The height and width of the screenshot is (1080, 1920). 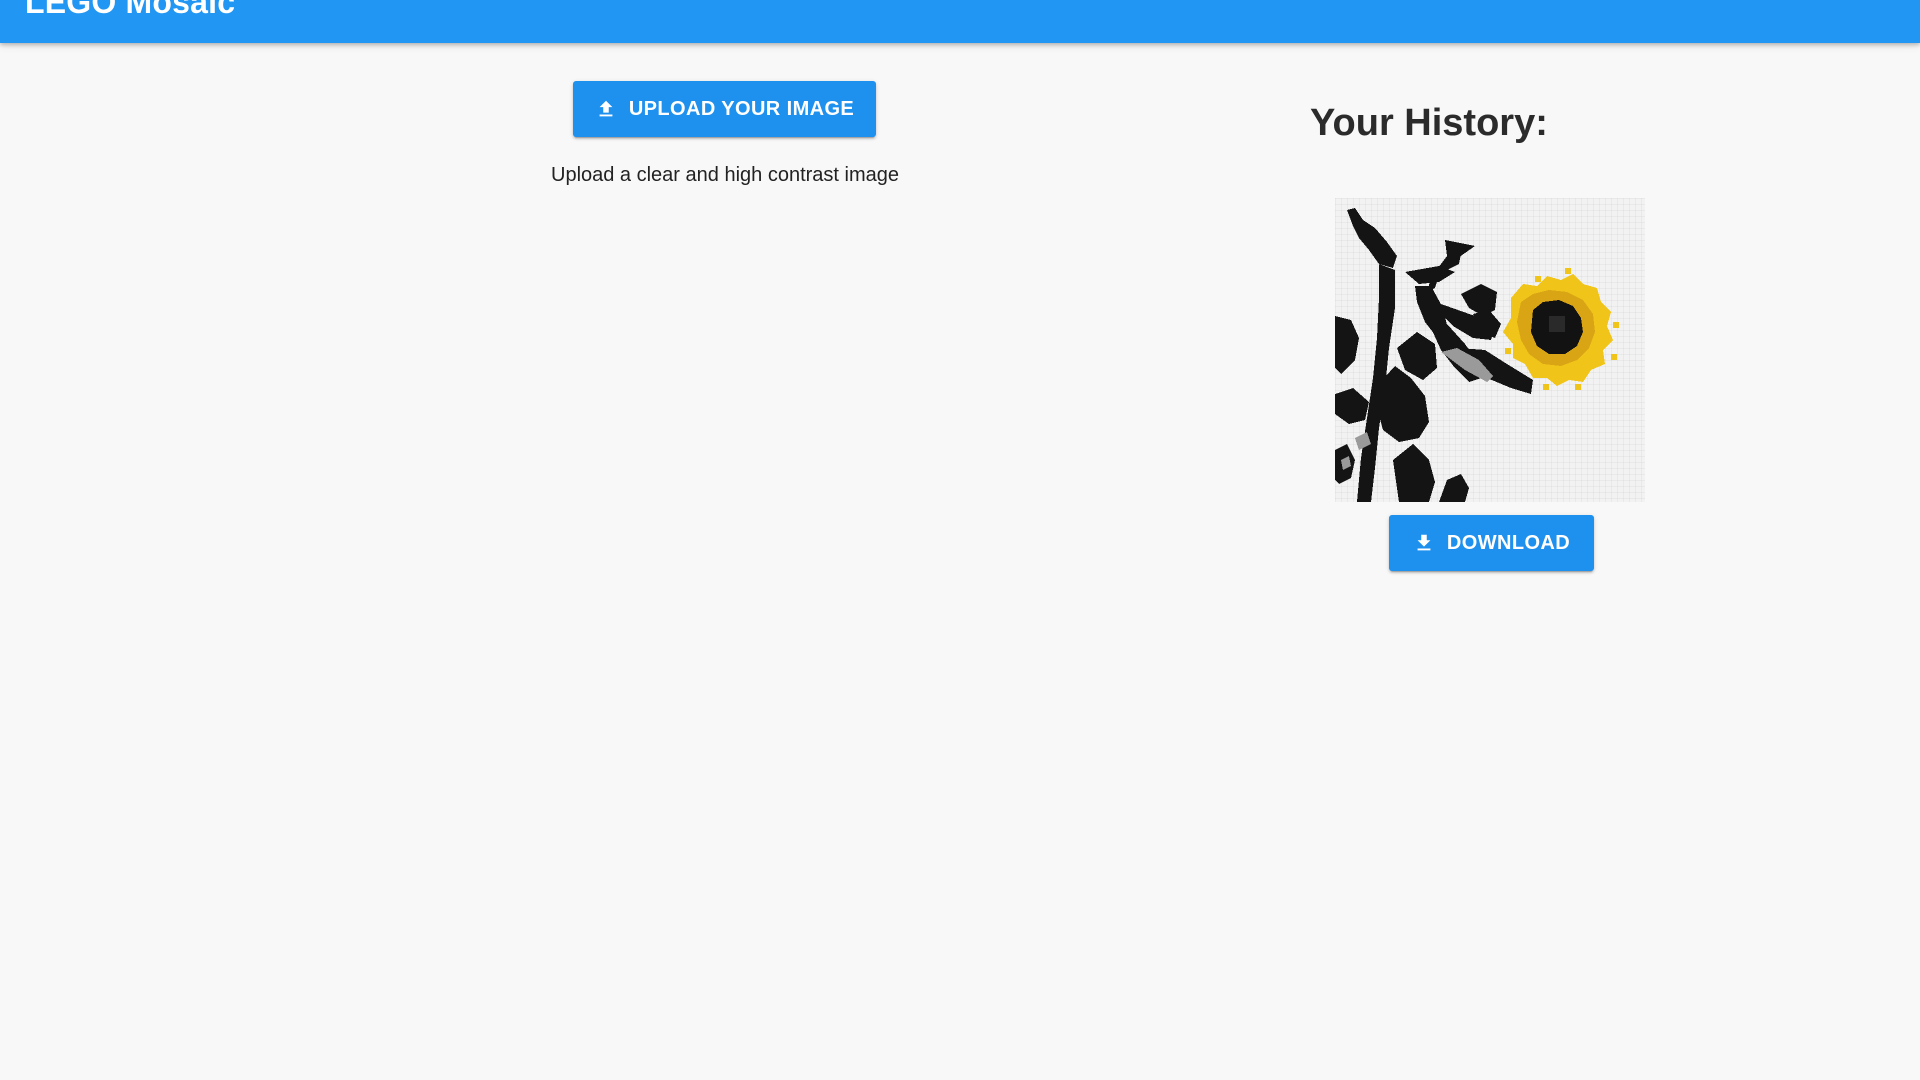 I want to click on upload-image-button: UPLOAD YOUR IMAGE, so click(x=724, y=109).